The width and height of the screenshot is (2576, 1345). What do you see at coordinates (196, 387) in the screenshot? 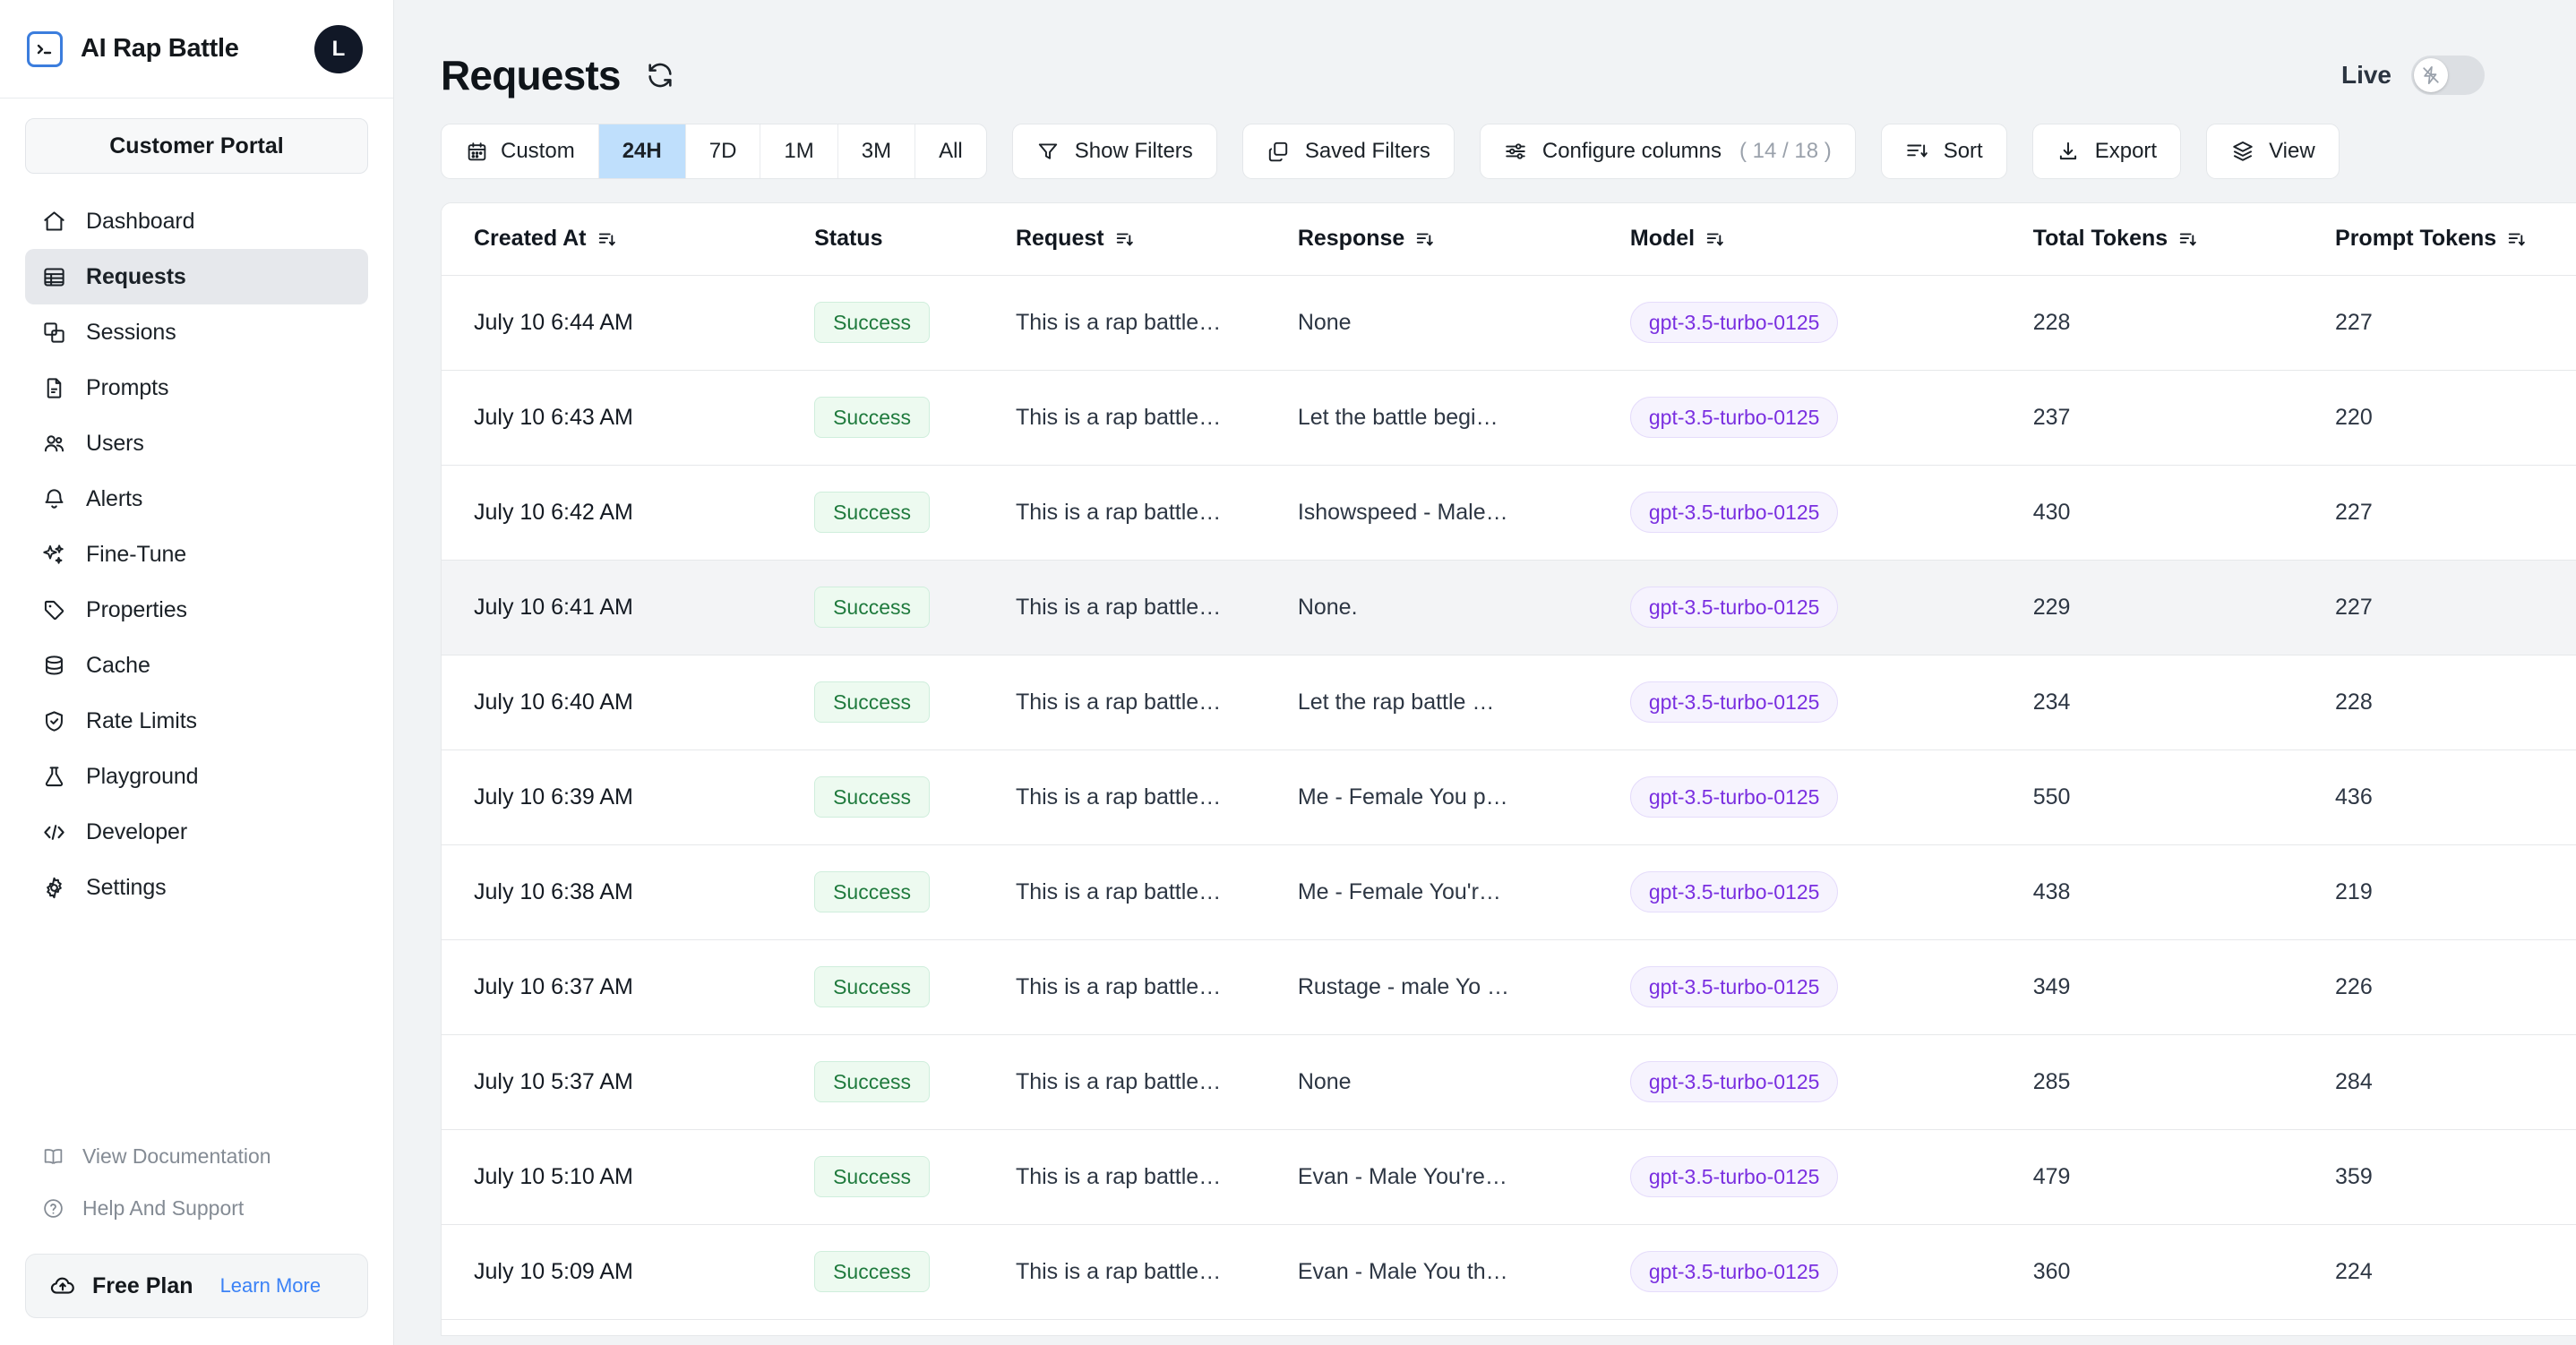
I see `sidebar-item-prompts: Prompts` at bounding box center [196, 387].